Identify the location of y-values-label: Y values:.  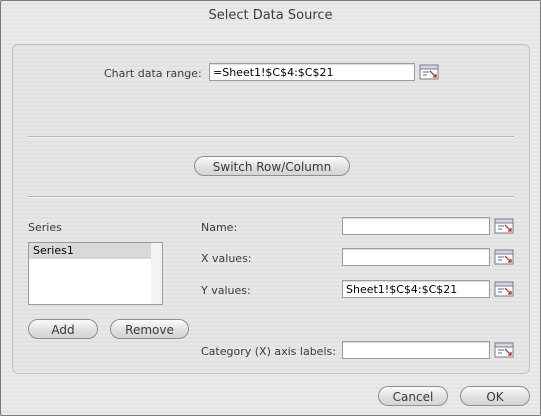
(226, 290).